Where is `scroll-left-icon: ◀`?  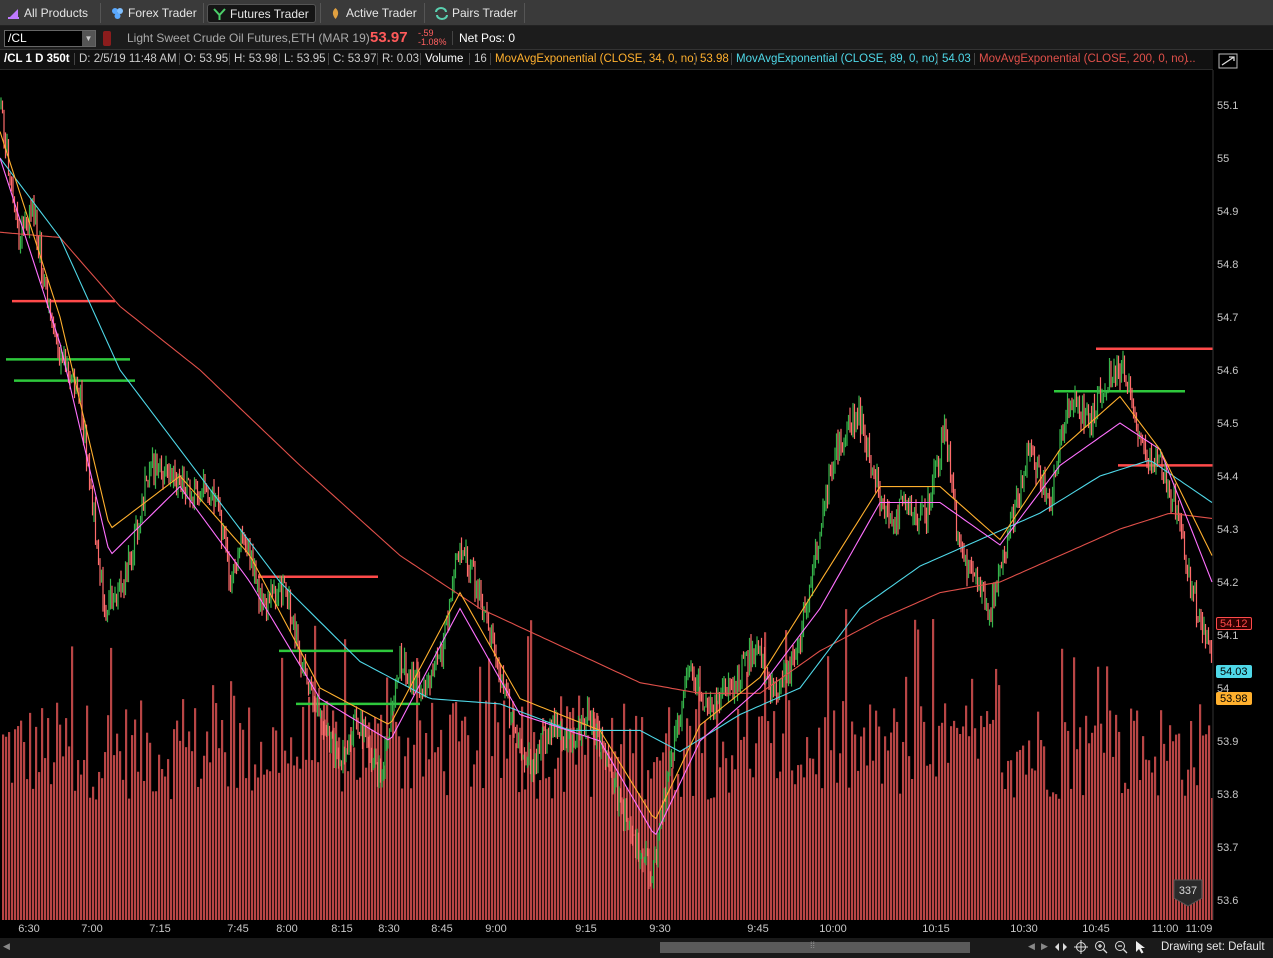 scroll-left-icon: ◀ is located at coordinates (6, 946).